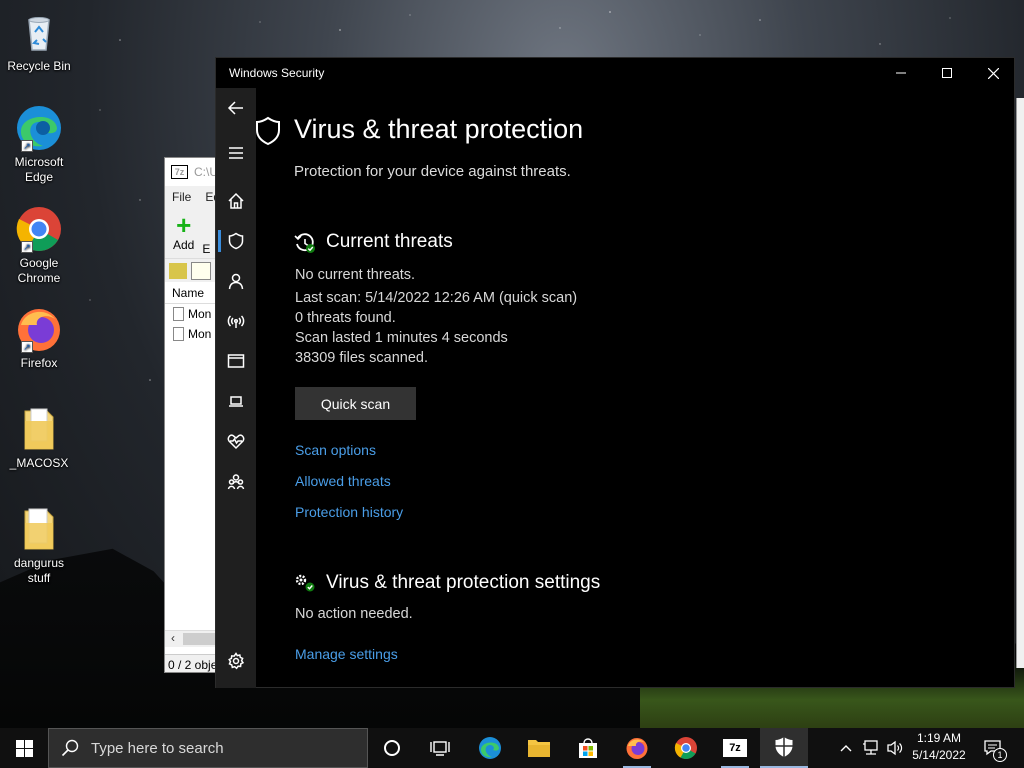 The height and width of the screenshot is (768, 1024). I want to click on background-window-edge, so click(1020, 383).